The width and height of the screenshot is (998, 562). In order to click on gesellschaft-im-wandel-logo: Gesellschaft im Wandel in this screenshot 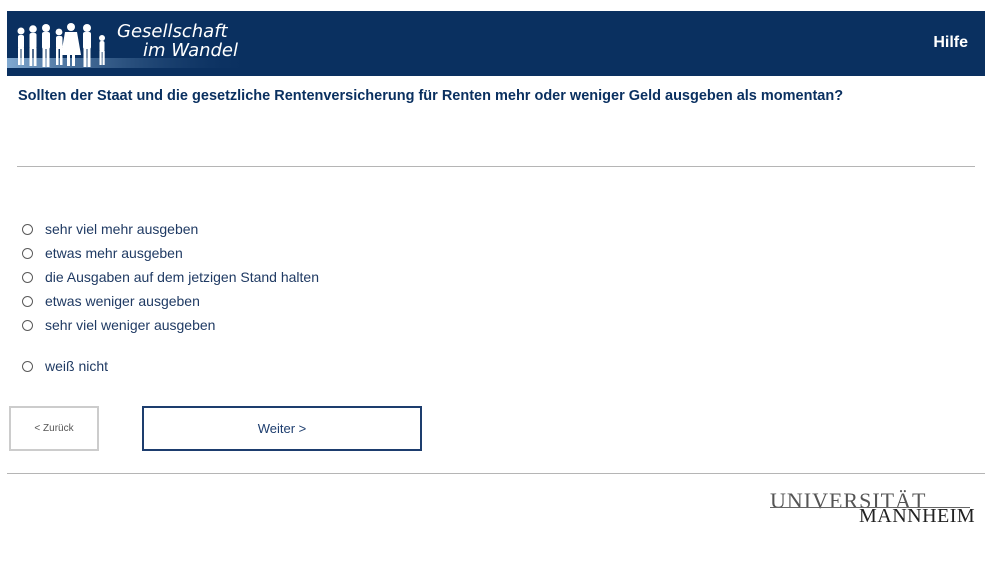, I will do `click(137, 43)`.